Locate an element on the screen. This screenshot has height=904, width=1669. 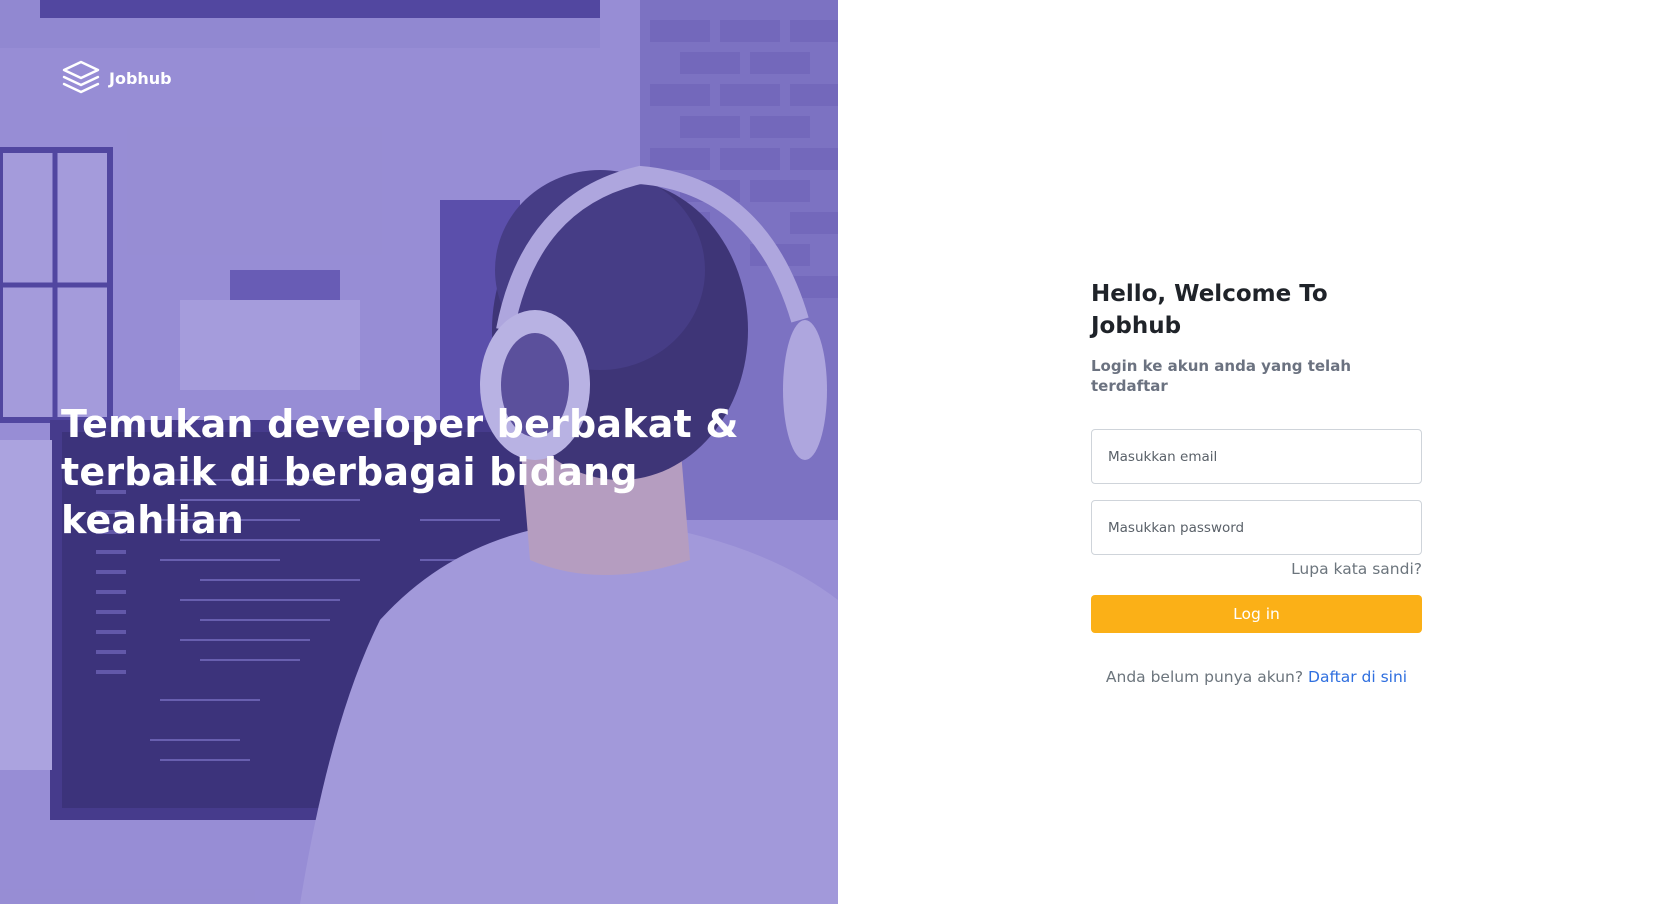
password-field is located at coordinates (1256, 527).